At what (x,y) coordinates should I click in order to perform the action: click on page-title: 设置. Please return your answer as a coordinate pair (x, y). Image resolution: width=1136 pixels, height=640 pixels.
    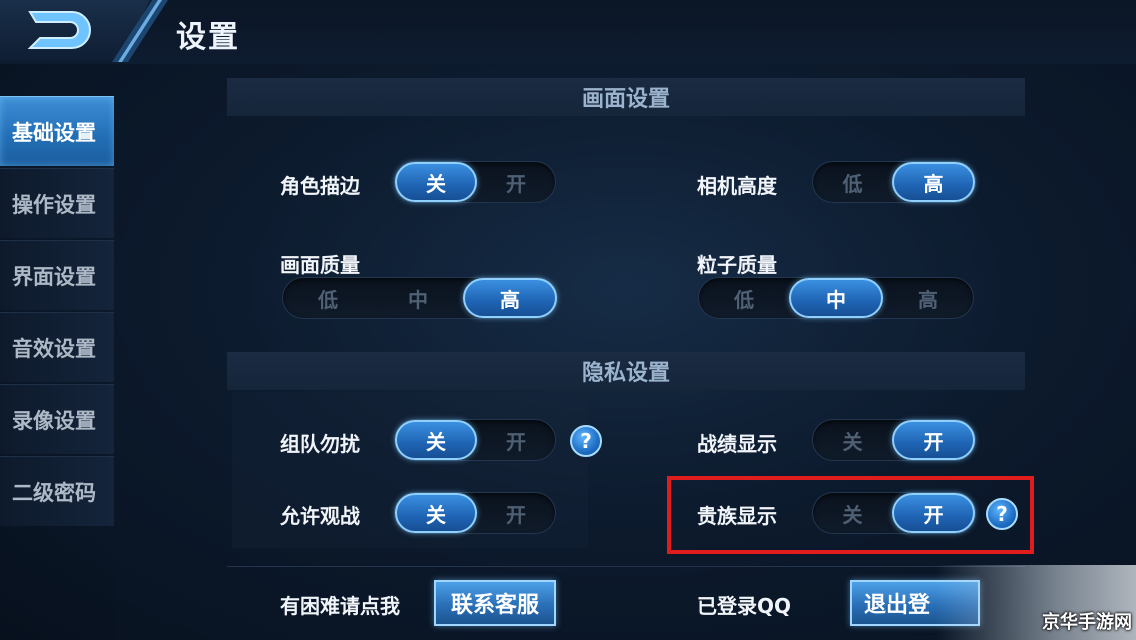
    Looking at the image, I should click on (208, 37).